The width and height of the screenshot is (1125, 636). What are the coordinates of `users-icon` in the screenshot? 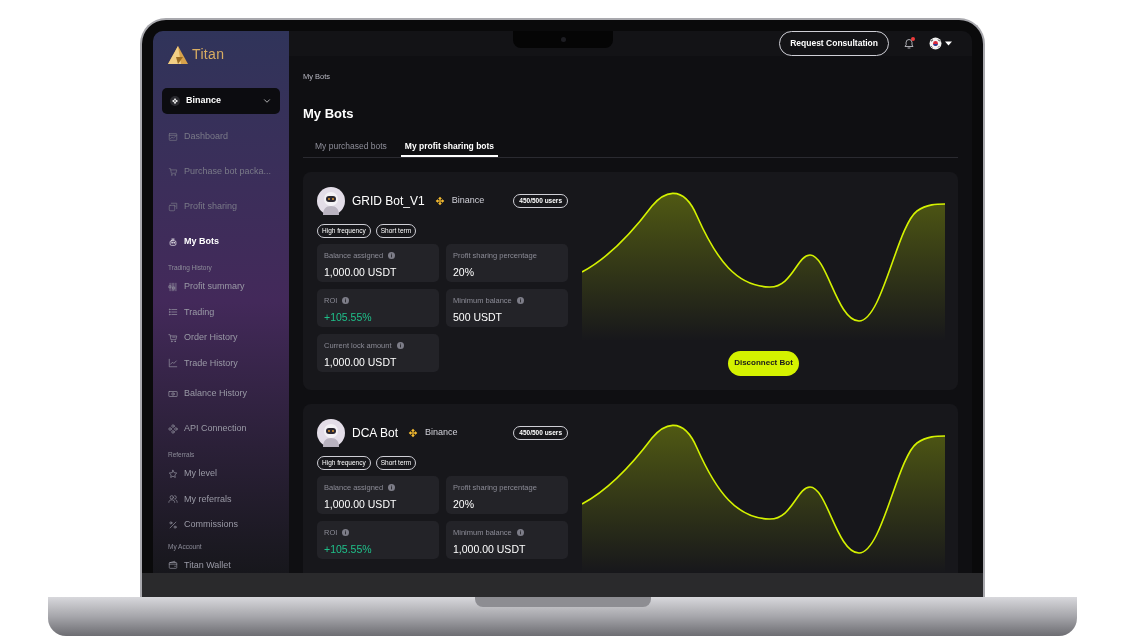 It's located at (173, 499).